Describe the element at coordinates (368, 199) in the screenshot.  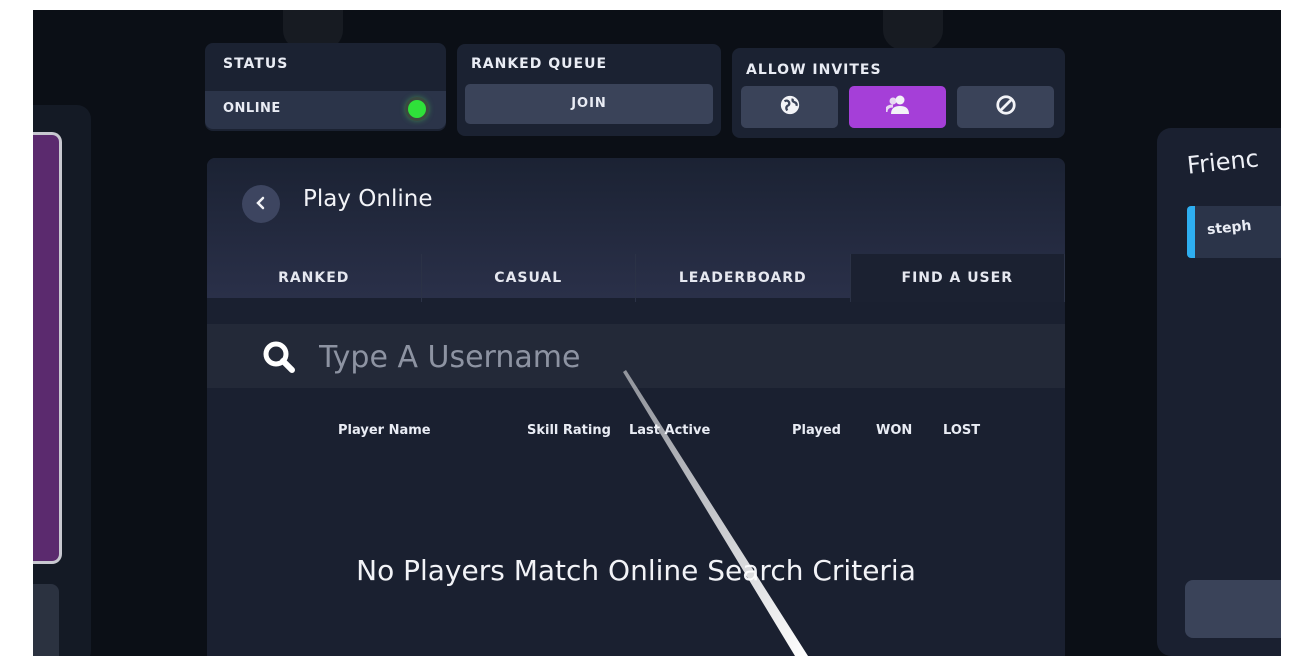
I see `page-title: Play Online` at that location.